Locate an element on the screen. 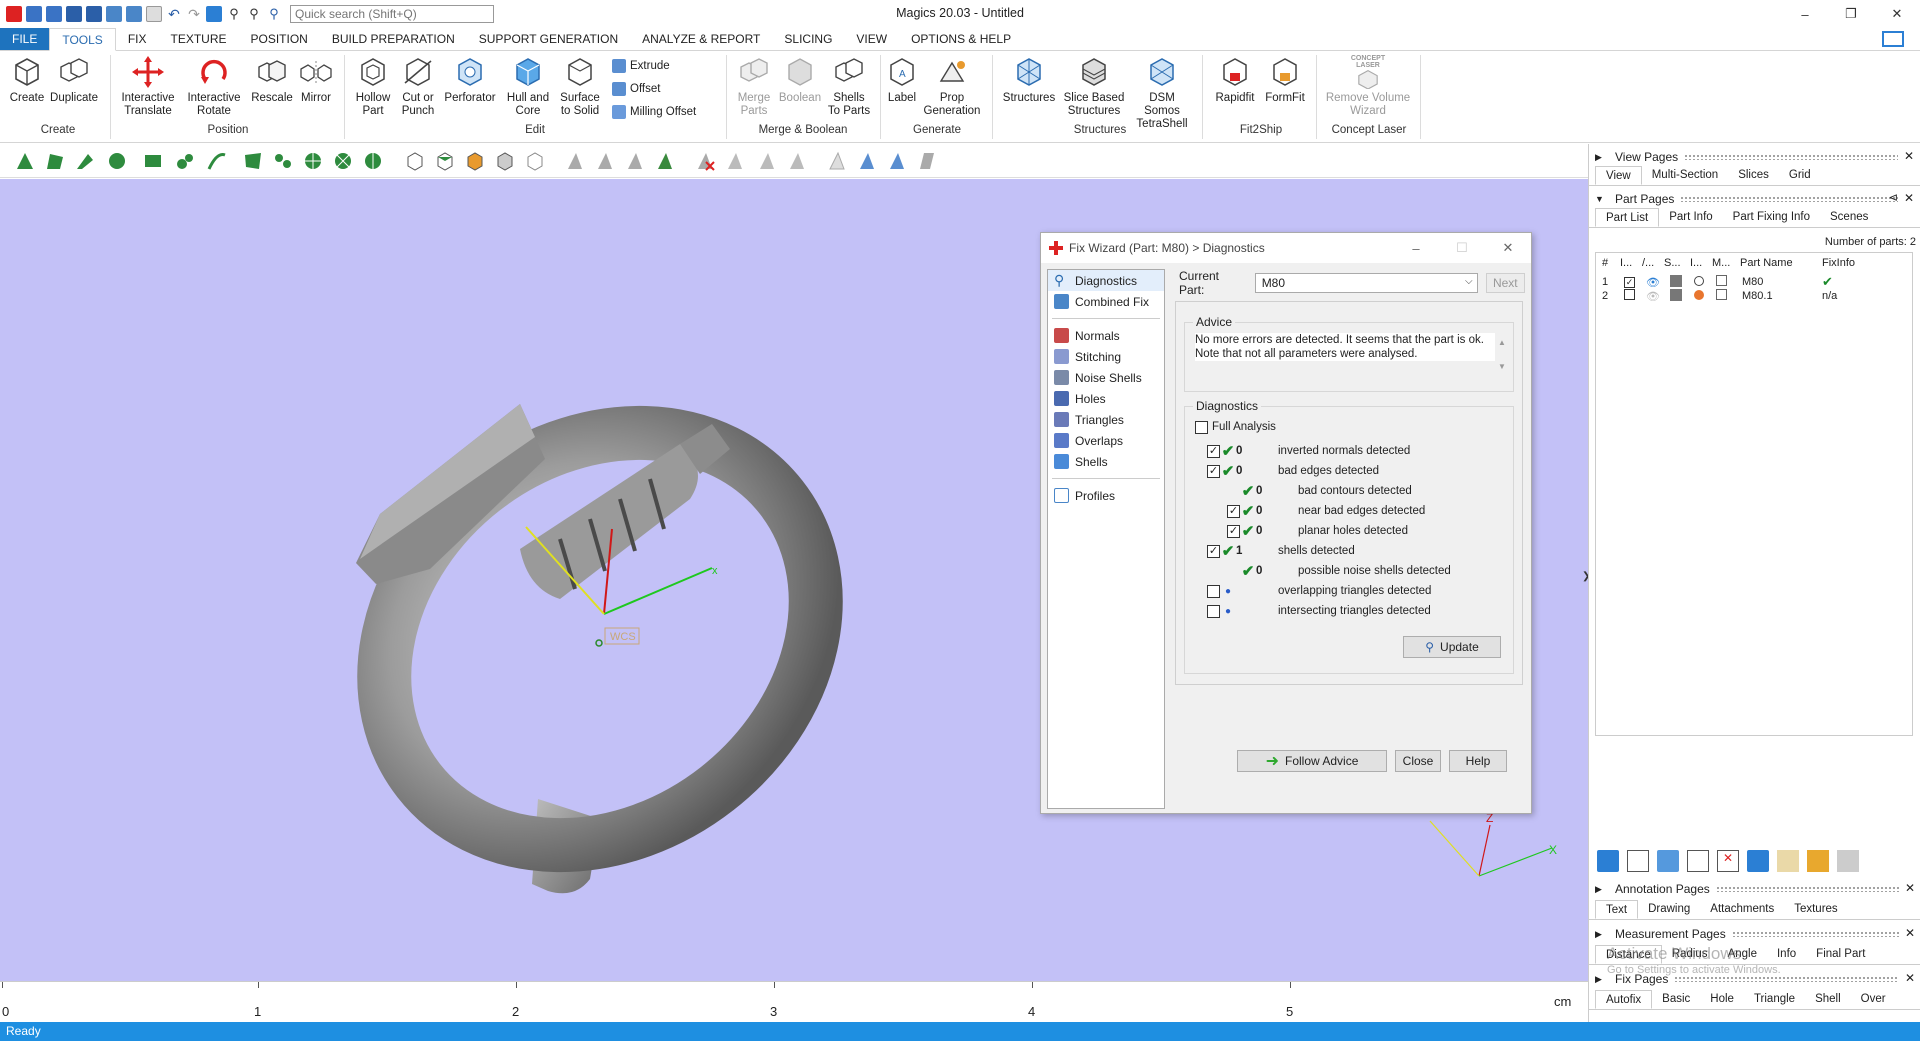  tab-autofix: Autofix is located at coordinates (1624, 999).